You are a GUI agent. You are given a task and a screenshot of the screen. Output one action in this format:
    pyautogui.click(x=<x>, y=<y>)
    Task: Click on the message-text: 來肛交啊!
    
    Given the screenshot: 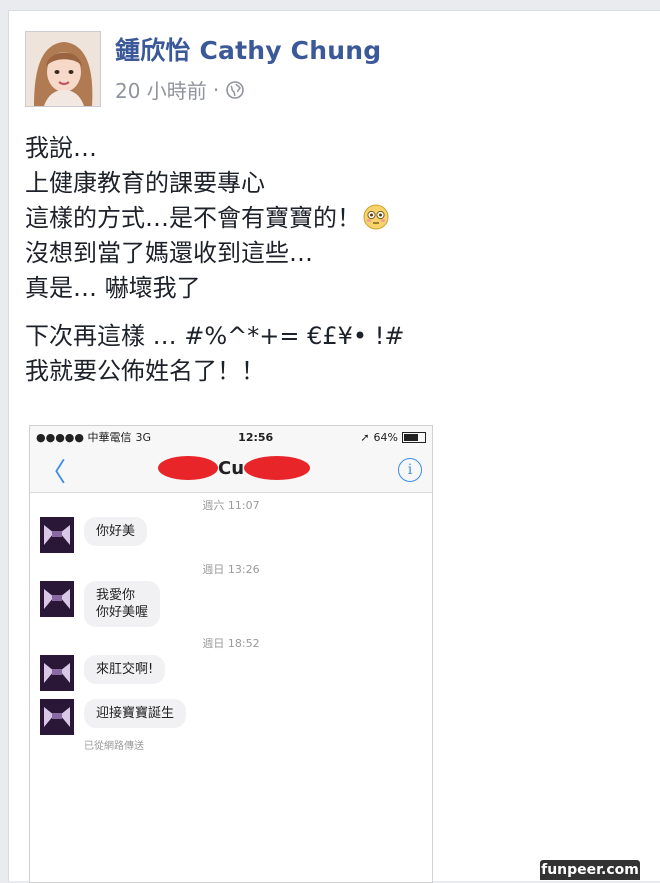 What is the action you would take?
    pyautogui.click(x=125, y=669)
    